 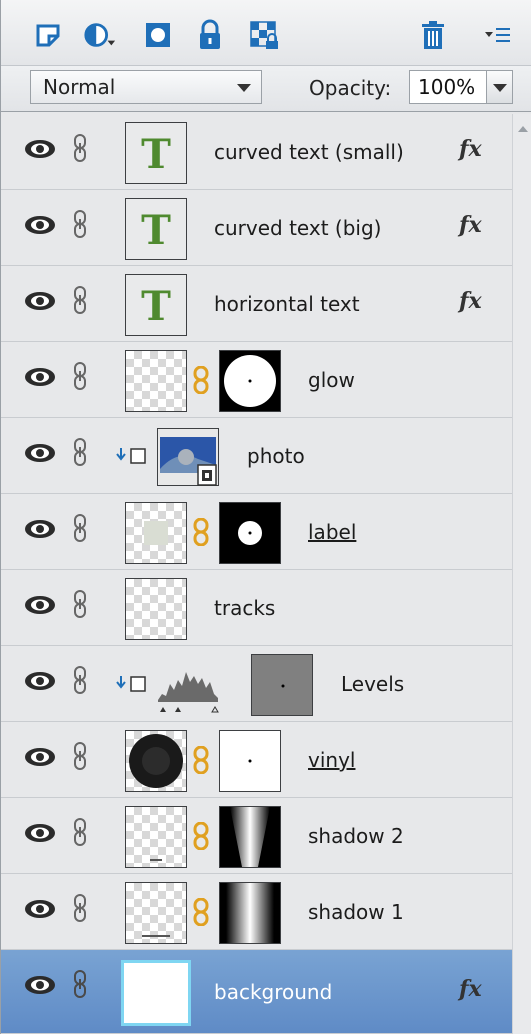 What do you see at coordinates (210, 35) in the screenshot?
I see `lock-icon` at bounding box center [210, 35].